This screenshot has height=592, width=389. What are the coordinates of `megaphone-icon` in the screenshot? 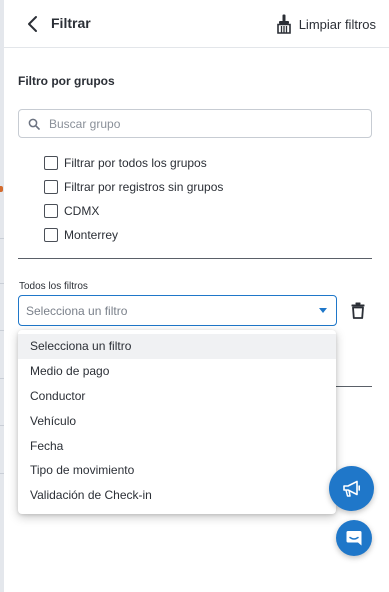 It's located at (351, 488).